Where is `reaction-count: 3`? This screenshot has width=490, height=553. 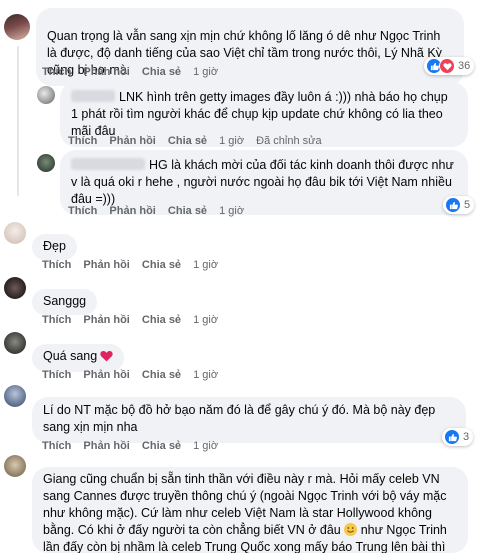 reaction-count: 3 is located at coordinates (466, 437).